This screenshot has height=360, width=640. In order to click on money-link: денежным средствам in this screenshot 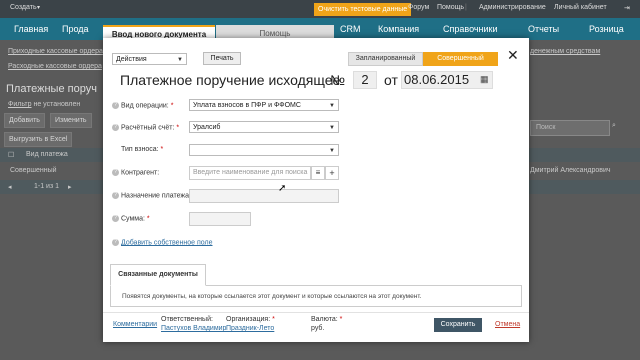, I will do `click(565, 51)`.